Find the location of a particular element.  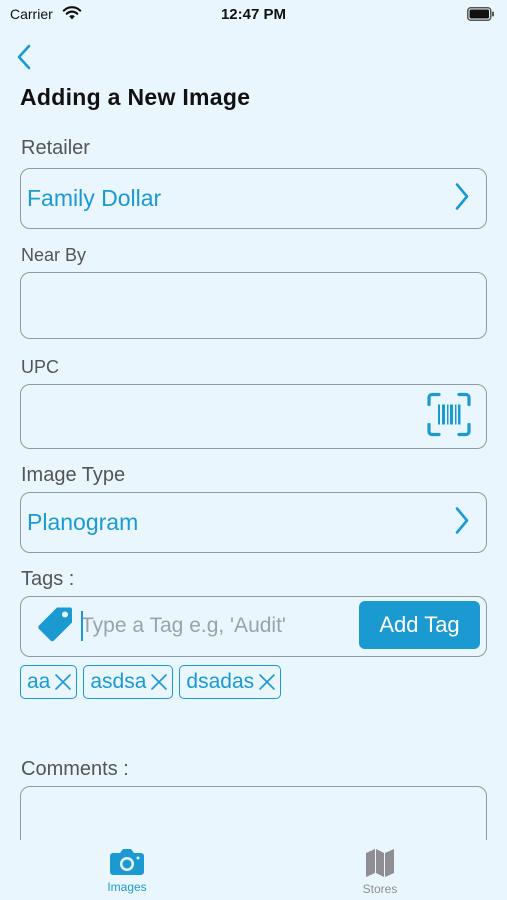

tab-images: Images is located at coordinates (127, 871).